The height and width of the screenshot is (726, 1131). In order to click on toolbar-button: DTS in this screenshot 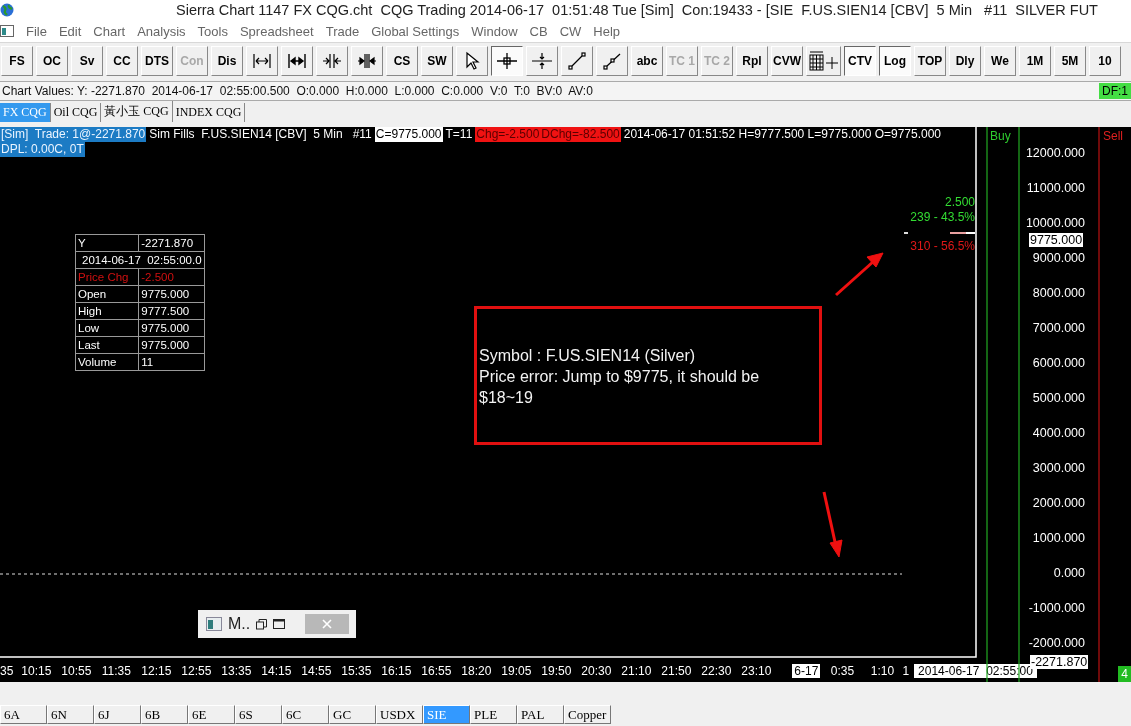, I will do `click(157, 61)`.